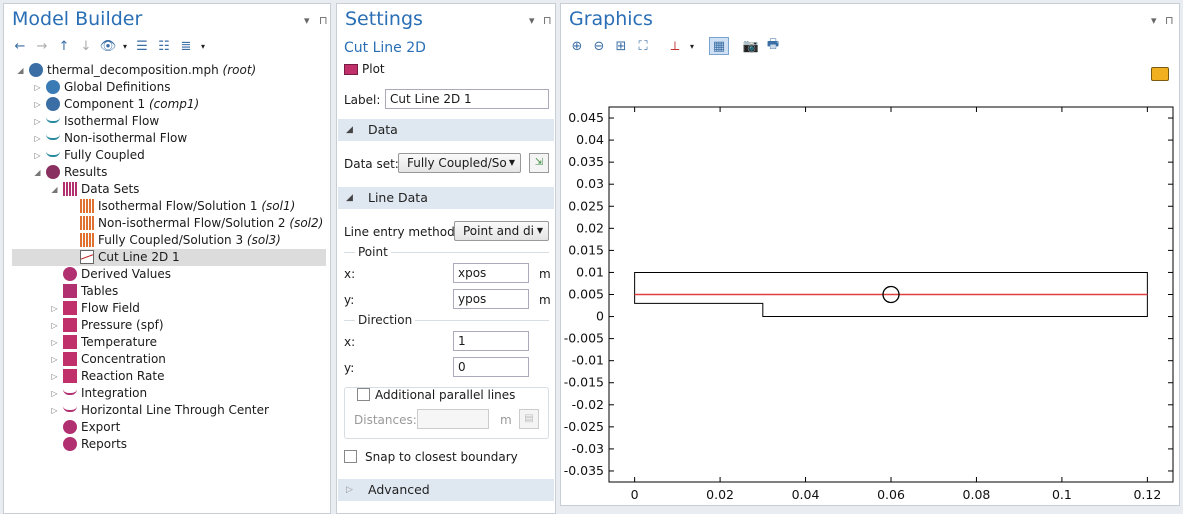 The height and width of the screenshot is (514, 1183). Describe the element at coordinates (692, 46) in the screenshot. I see `axis-dropdown-icon: ▾` at that location.